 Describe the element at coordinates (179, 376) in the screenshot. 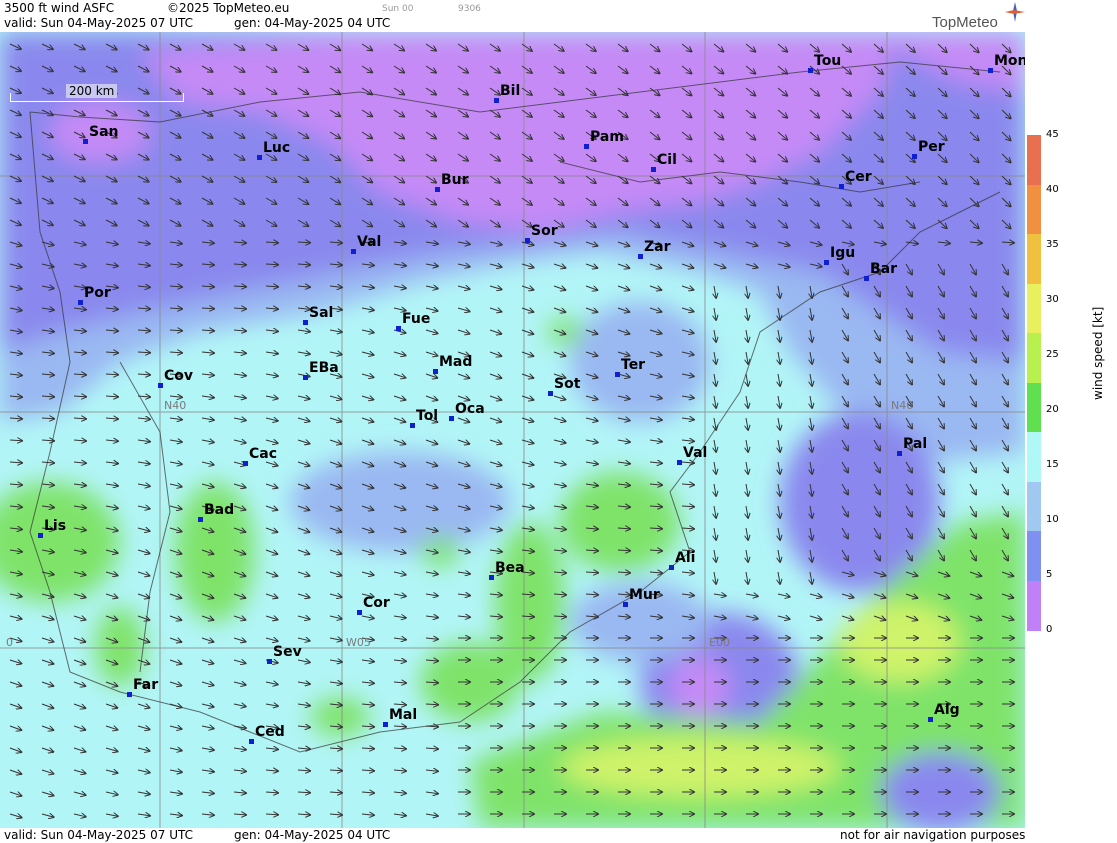

I see `city-label: Cov` at that location.